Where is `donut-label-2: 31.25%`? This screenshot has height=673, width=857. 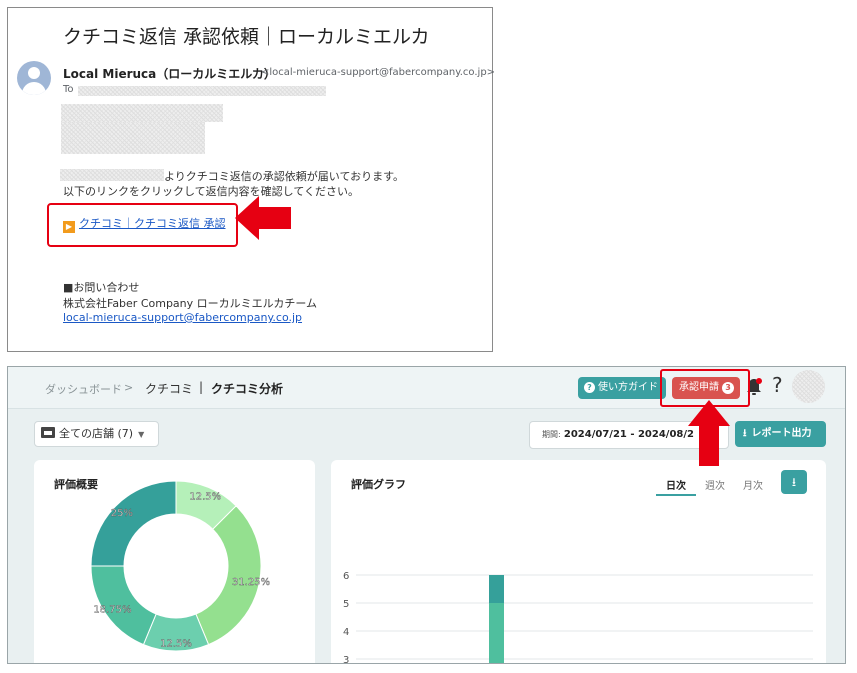
donut-label-2: 31.25% is located at coordinates (251, 582).